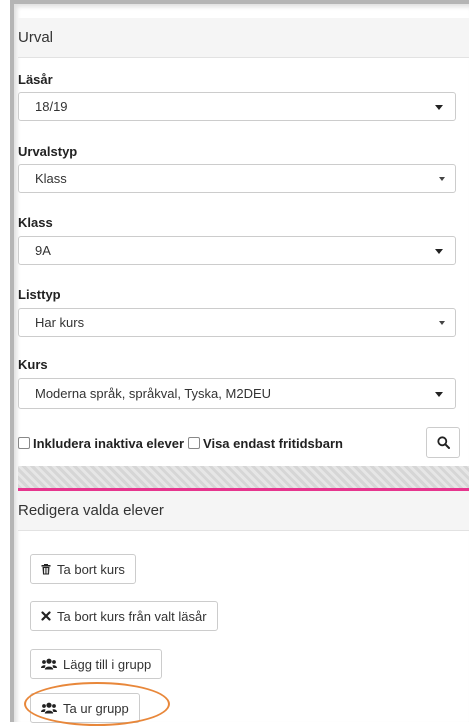 This screenshot has height=726, width=469. Describe the element at coordinates (46, 569) in the screenshot. I see `trash-icon` at that location.